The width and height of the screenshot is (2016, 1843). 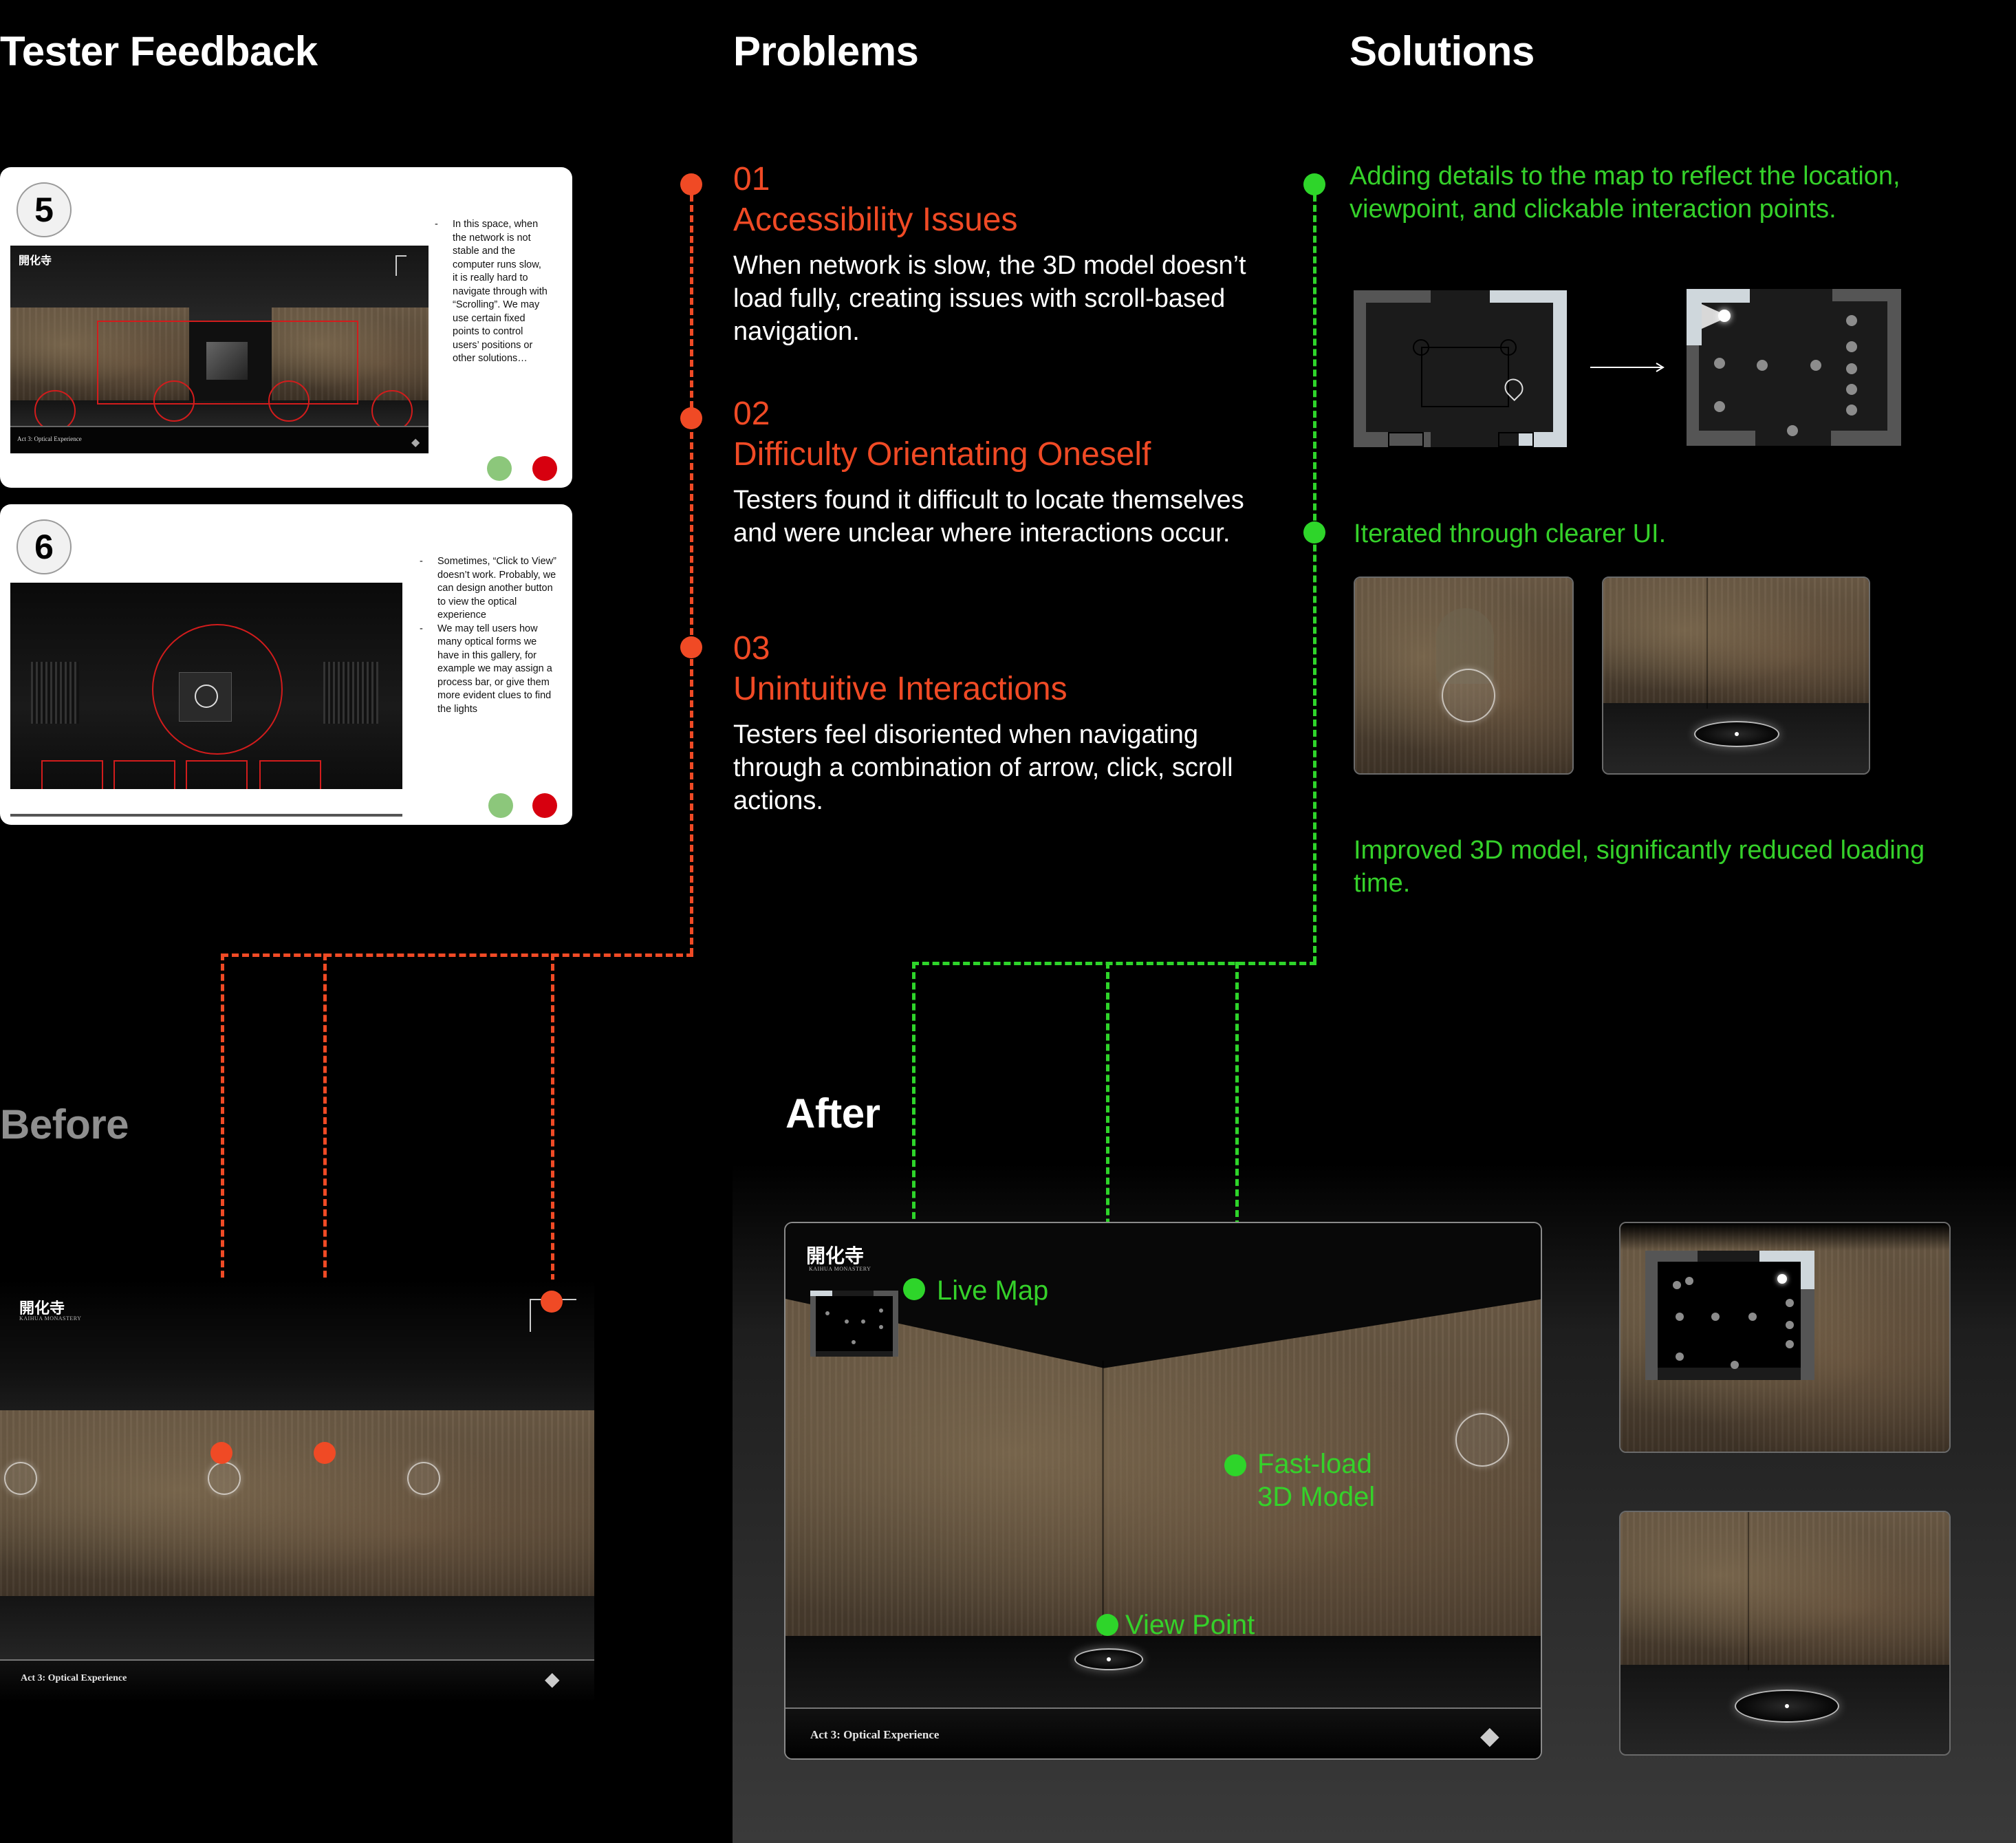 What do you see at coordinates (401, 265) in the screenshot?
I see `bracket-icon` at bounding box center [401, 265].